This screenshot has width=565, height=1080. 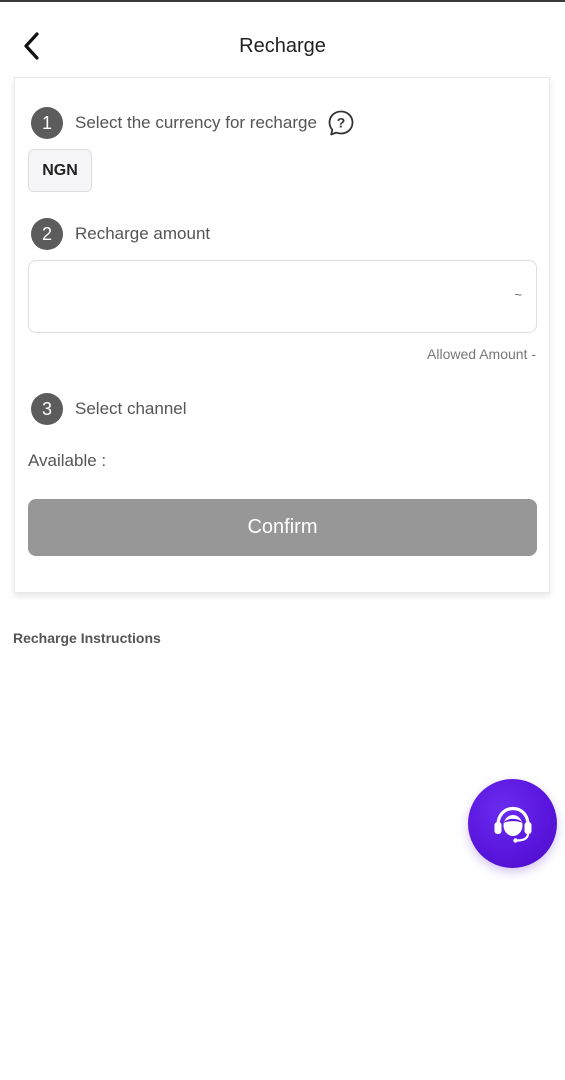 I want to click on step-number-badge: 2, so click(x=47, y=234).